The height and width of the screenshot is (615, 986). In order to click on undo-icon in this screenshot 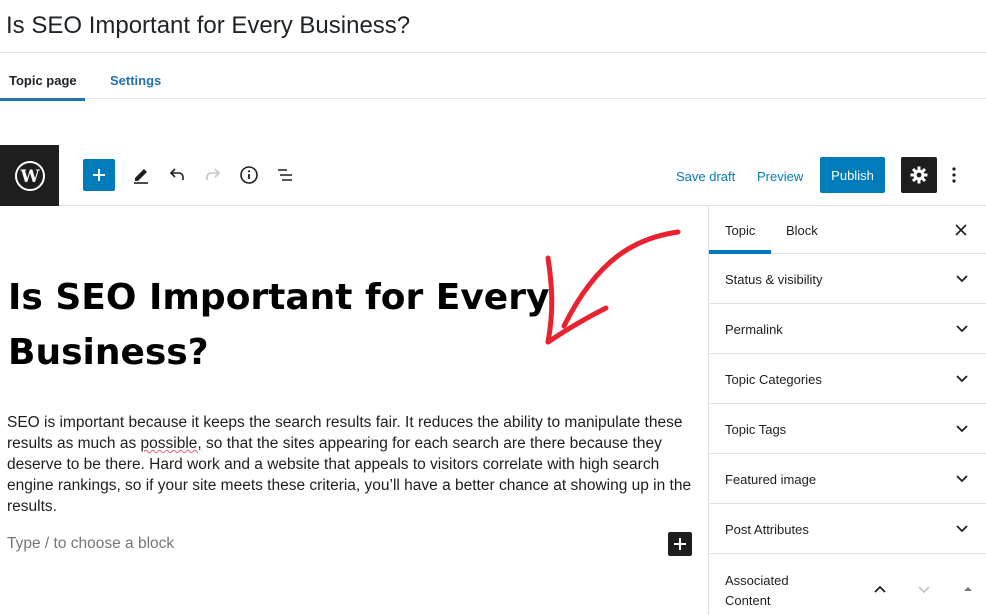, I will do `click(177, 175)`.